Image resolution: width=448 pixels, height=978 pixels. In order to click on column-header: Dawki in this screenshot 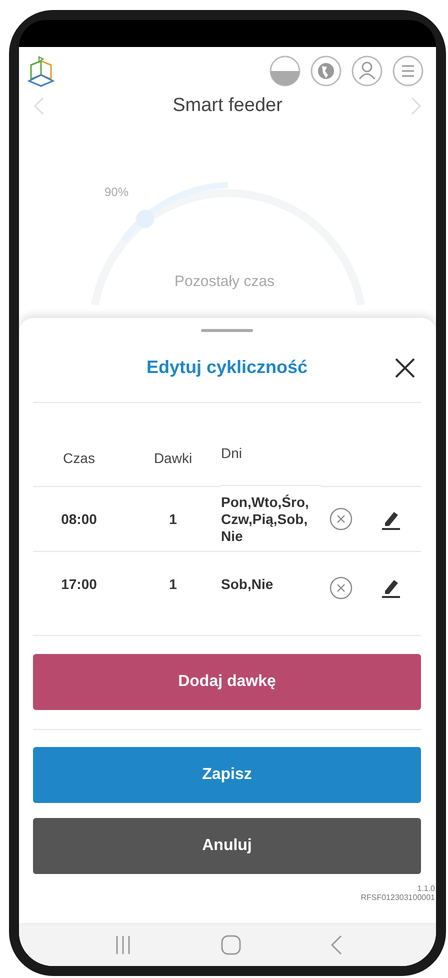, I will do `click(173, 458)`.